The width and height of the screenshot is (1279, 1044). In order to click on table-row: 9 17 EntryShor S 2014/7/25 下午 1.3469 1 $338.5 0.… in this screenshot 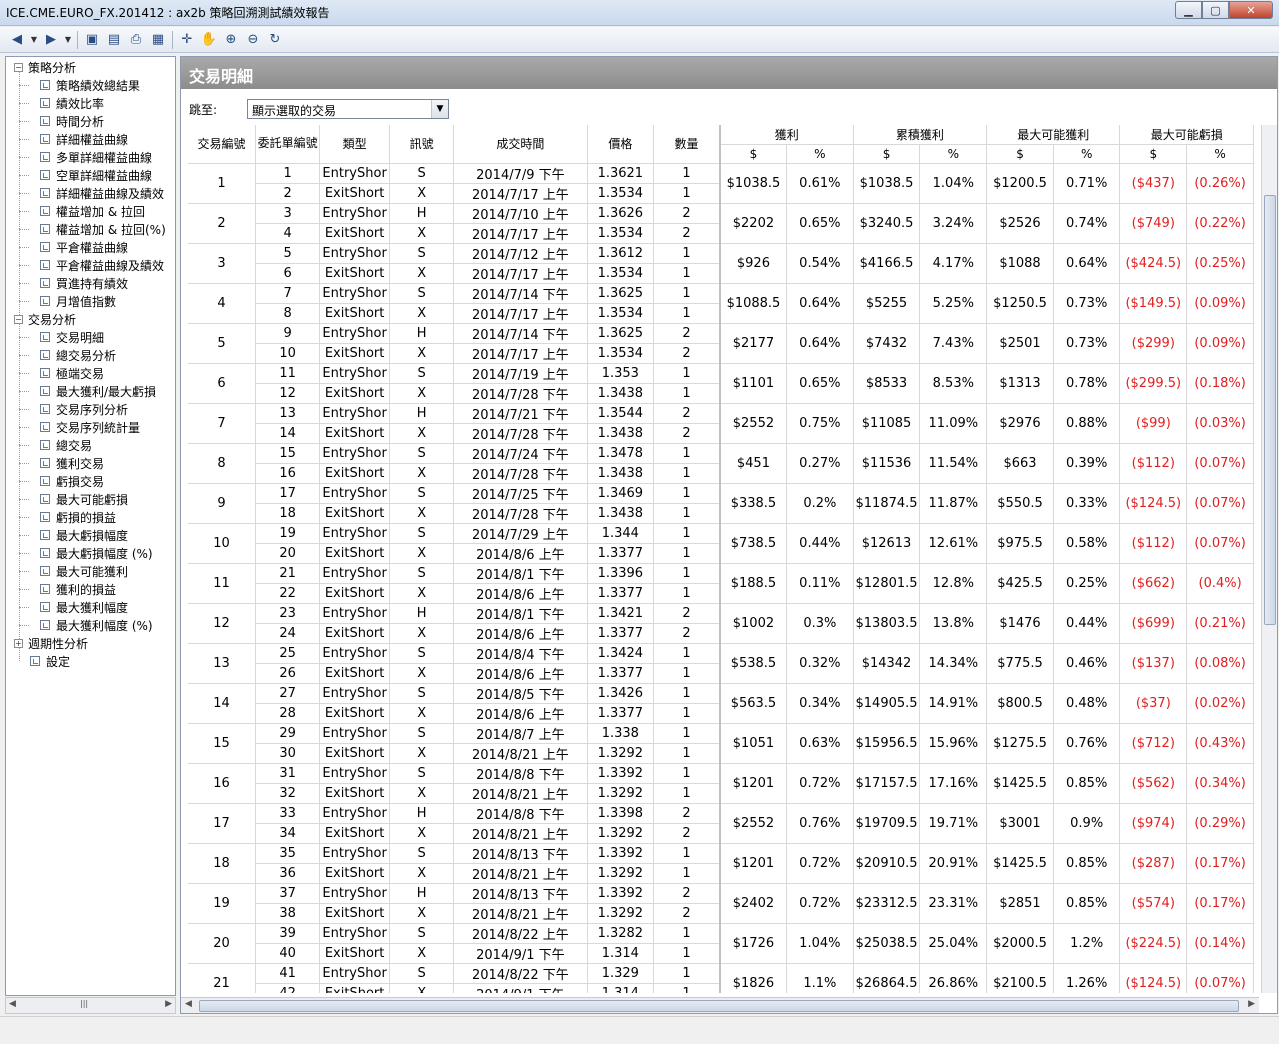, I will do `click(721, 503)`.